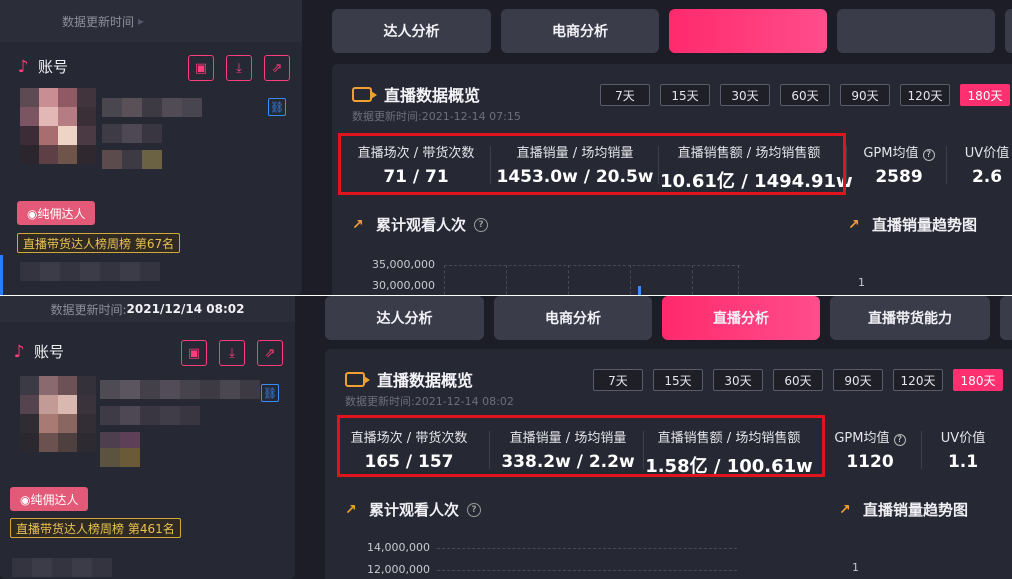 The image size is (1012, 579). I want to click on rank-badge: 直播带货达人榜周榜 第67名, so click(99, 243).